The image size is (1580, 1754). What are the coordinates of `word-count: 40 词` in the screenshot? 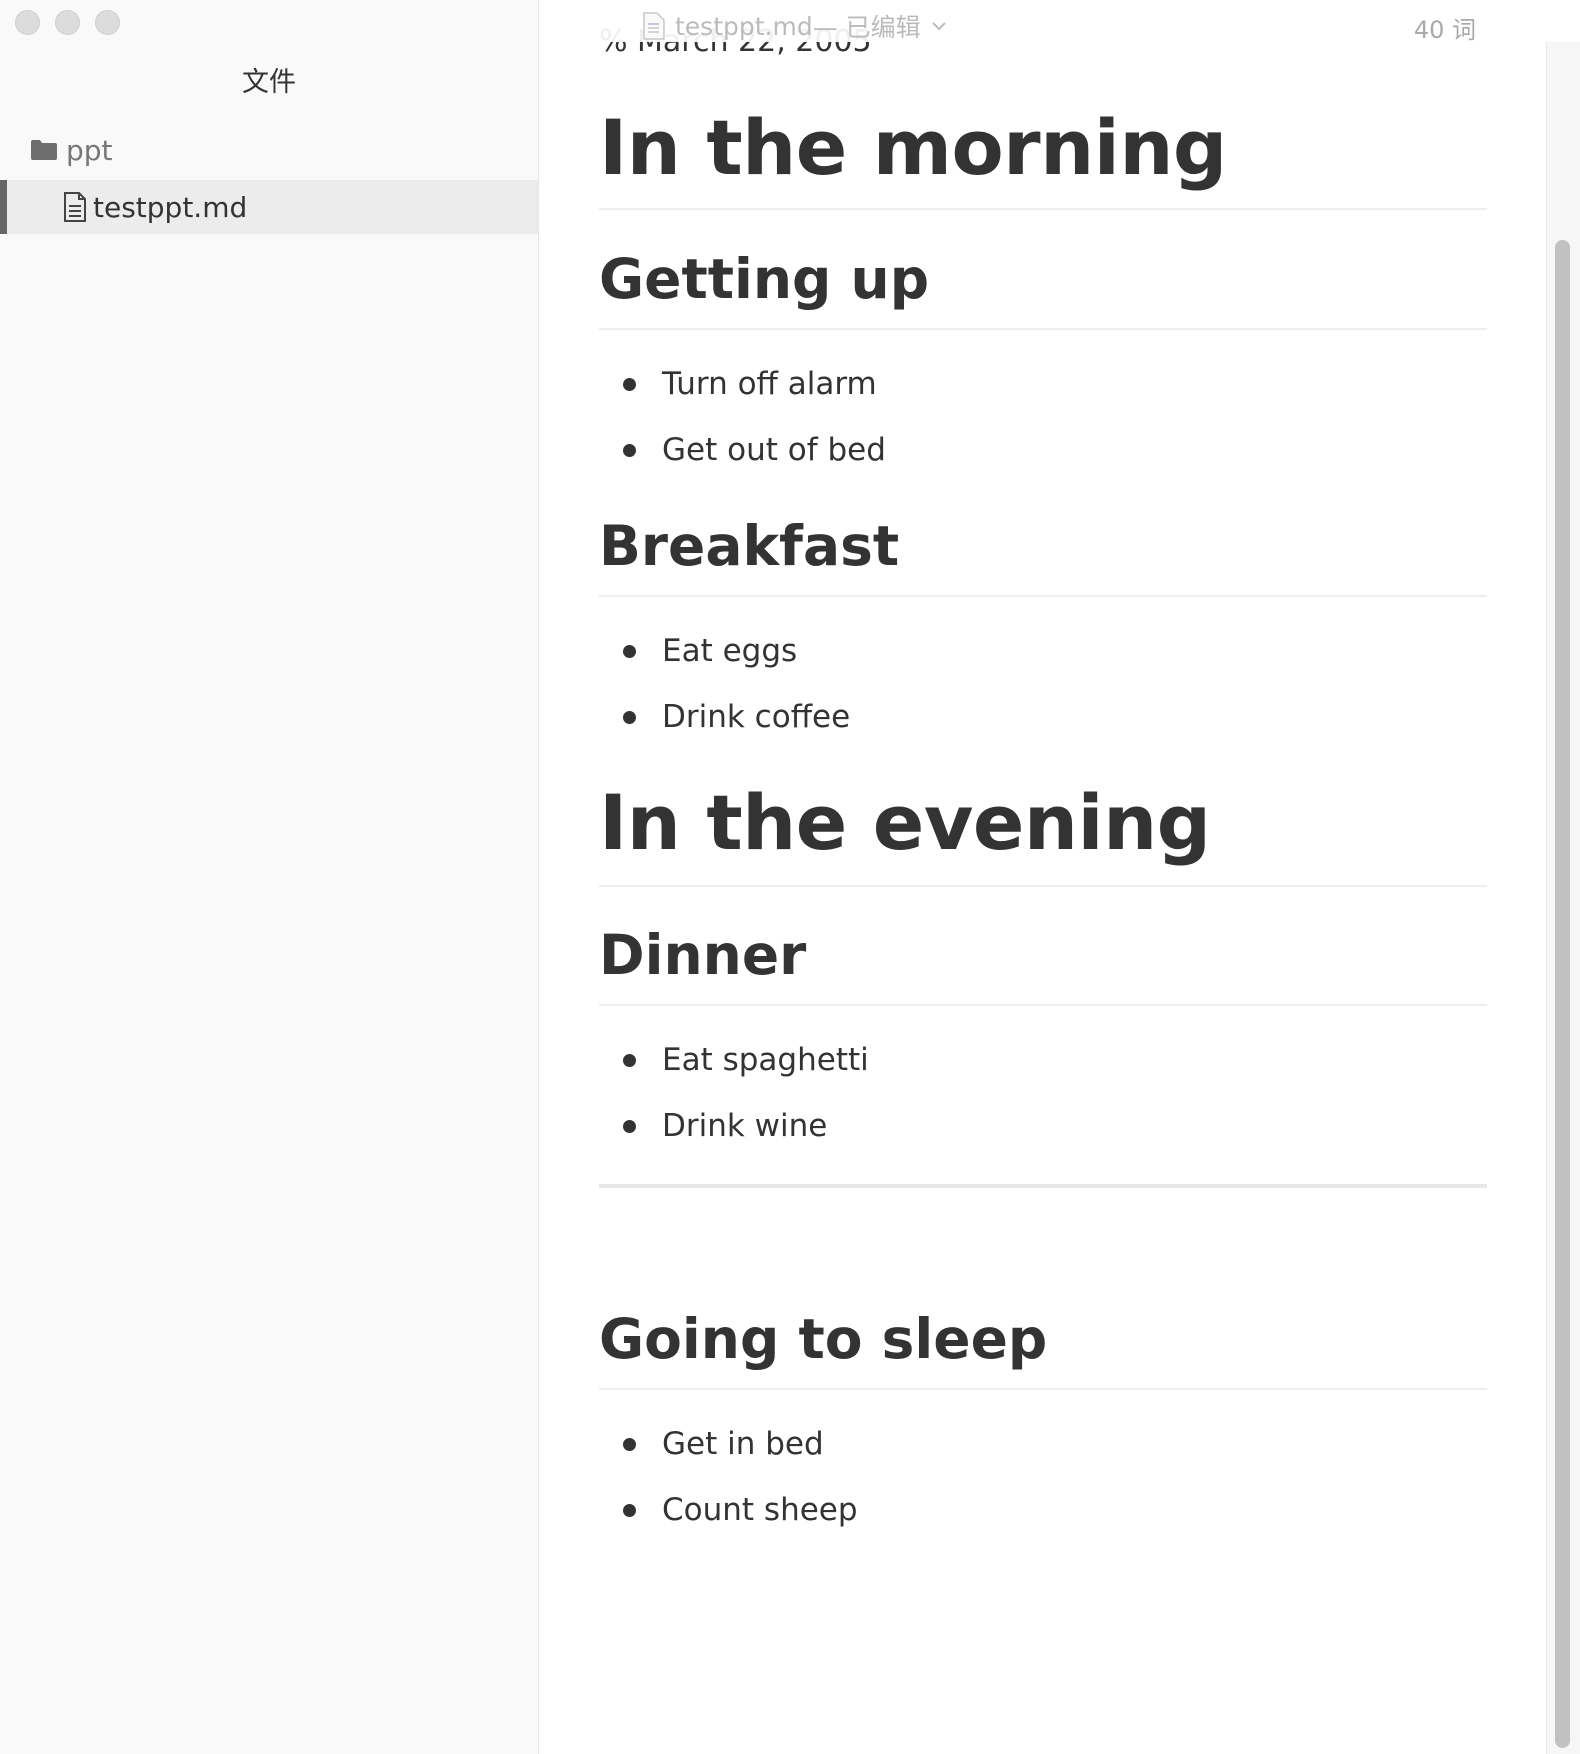 It's located at (1445, 27).